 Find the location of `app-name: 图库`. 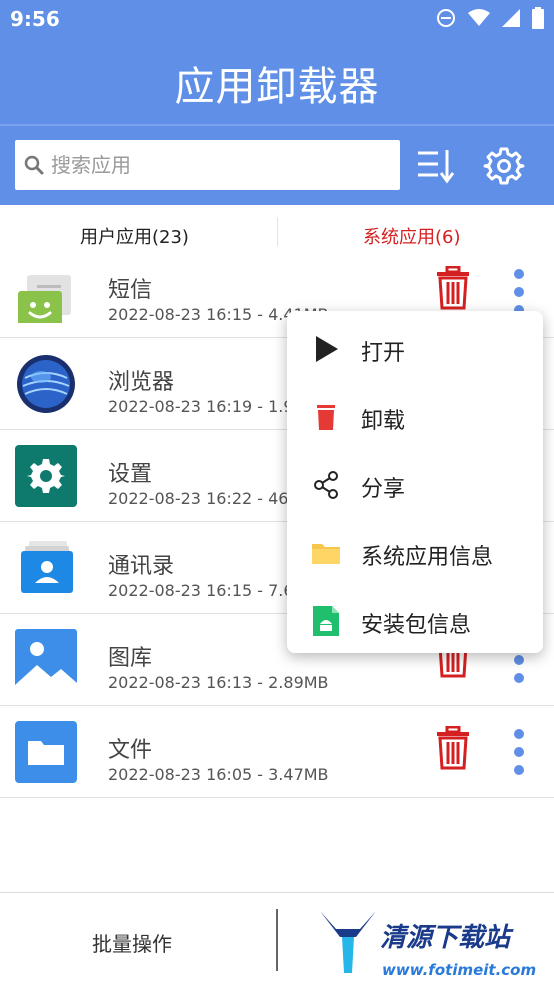

app-name: 图库 is located at coordinates (130, 658).